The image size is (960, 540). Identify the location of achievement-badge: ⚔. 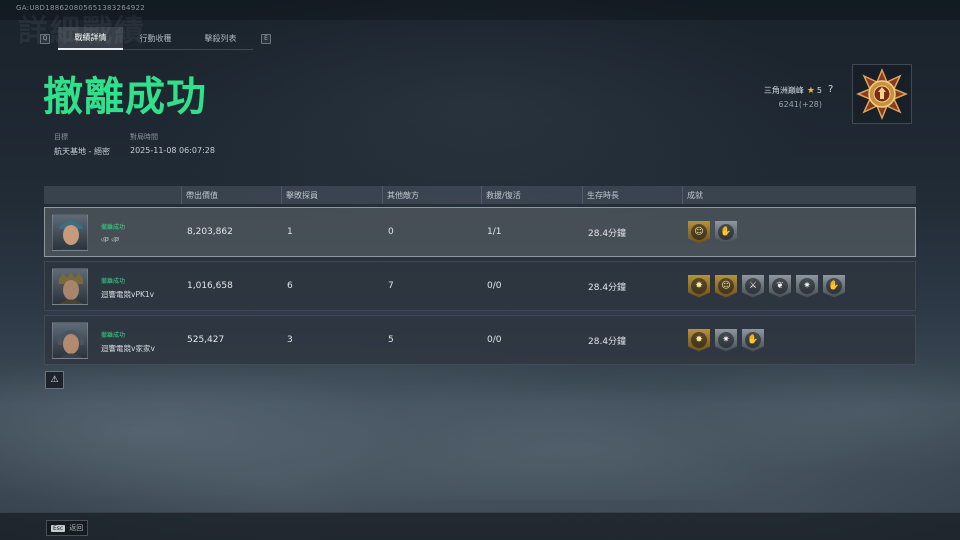
(753, 286).